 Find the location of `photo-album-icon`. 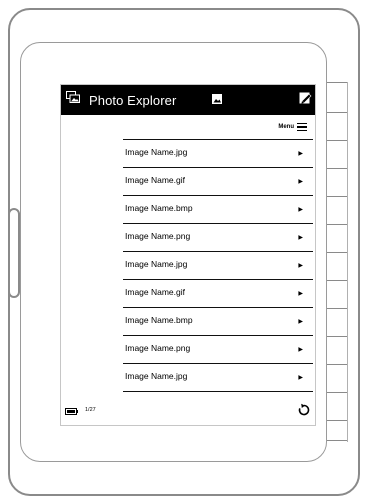

photo-album-icon is located at coordinates (73, 97).